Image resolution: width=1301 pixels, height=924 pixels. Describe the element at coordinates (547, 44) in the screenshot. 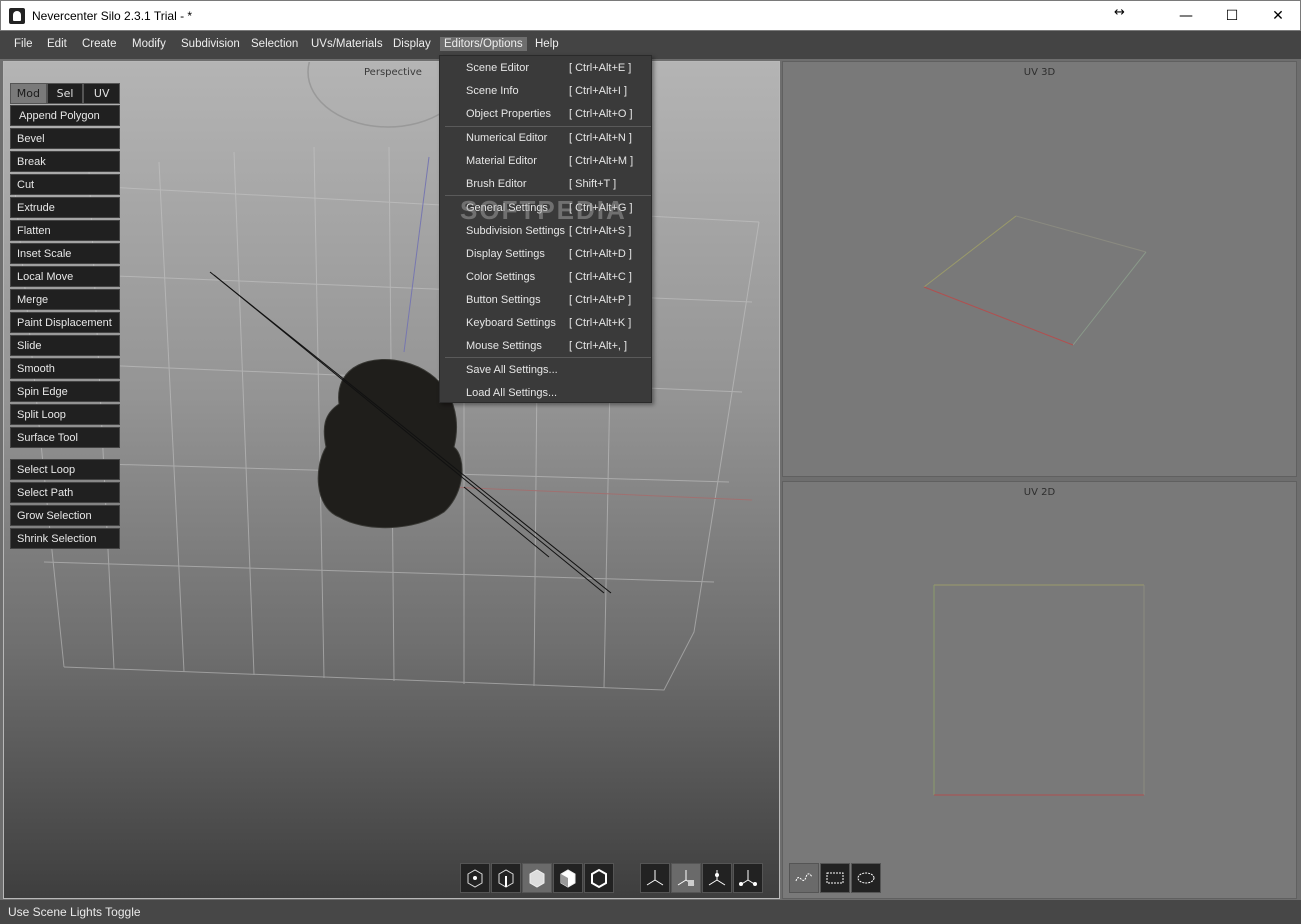

I see `menu-help: Help` at that location.